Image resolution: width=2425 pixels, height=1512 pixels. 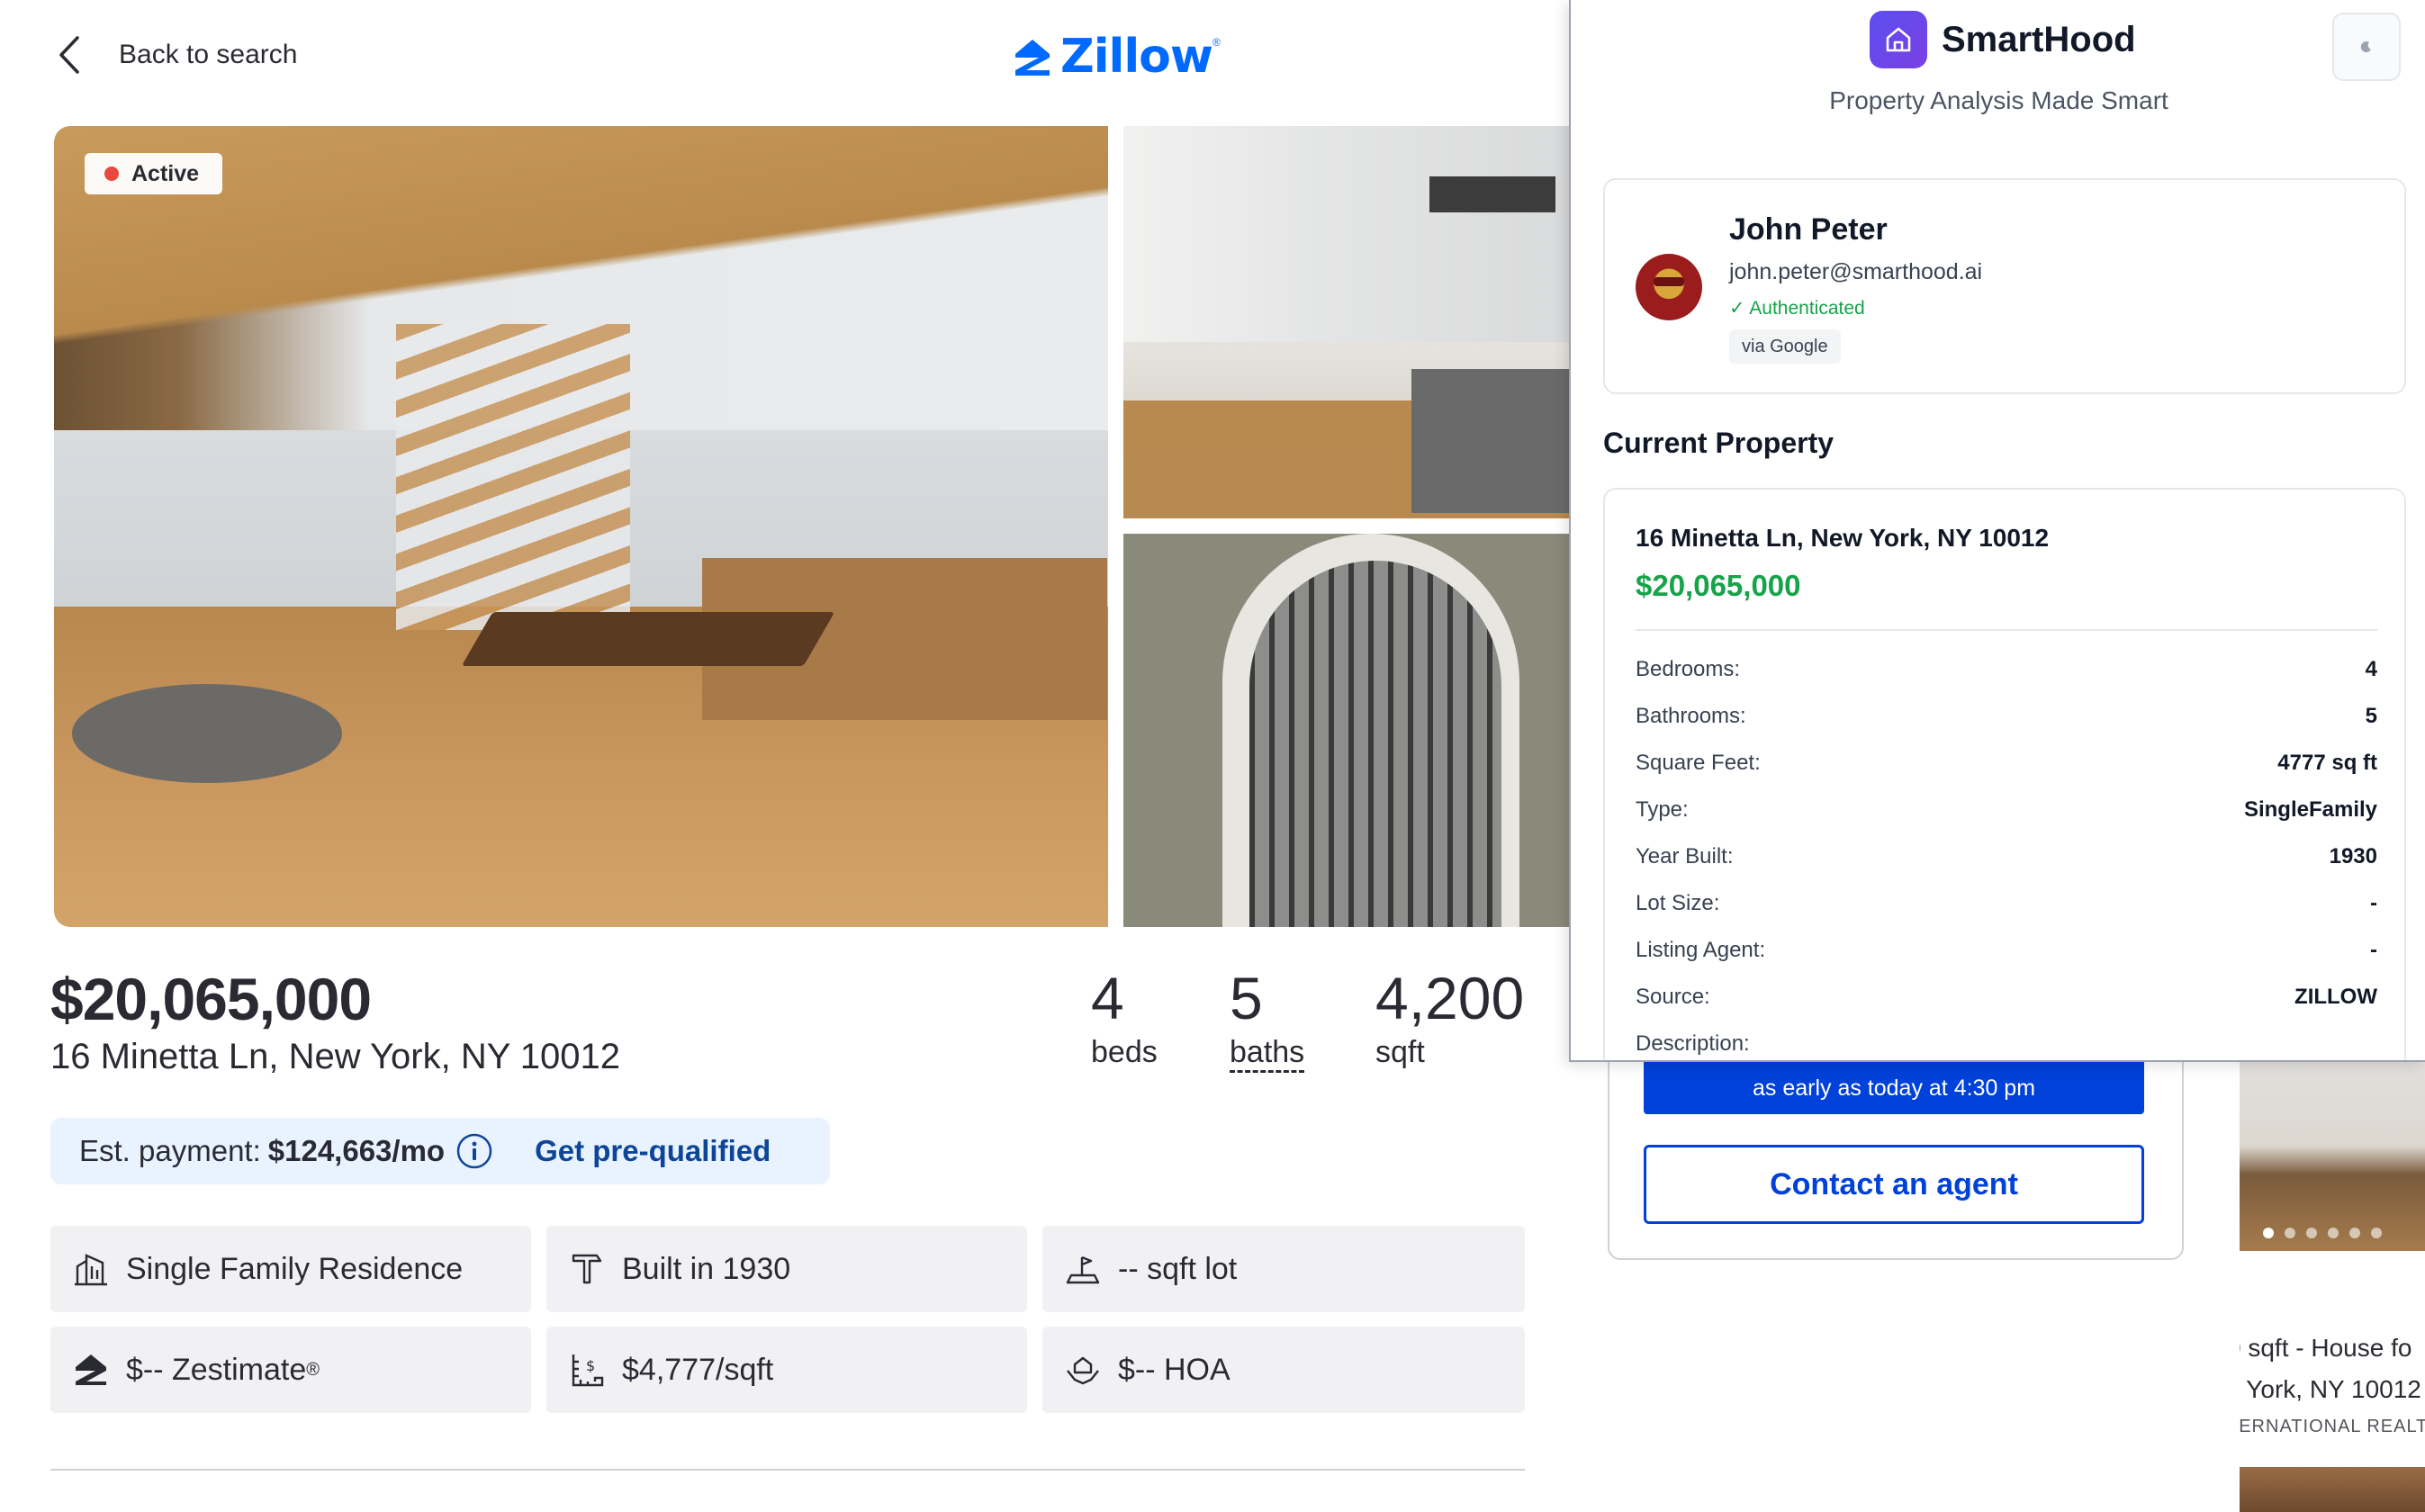 What do you see at coordinates (216, 1369) in the screenshot?
I see `fact-label: $-- Zestimate` at bounding box center [216, 1369].